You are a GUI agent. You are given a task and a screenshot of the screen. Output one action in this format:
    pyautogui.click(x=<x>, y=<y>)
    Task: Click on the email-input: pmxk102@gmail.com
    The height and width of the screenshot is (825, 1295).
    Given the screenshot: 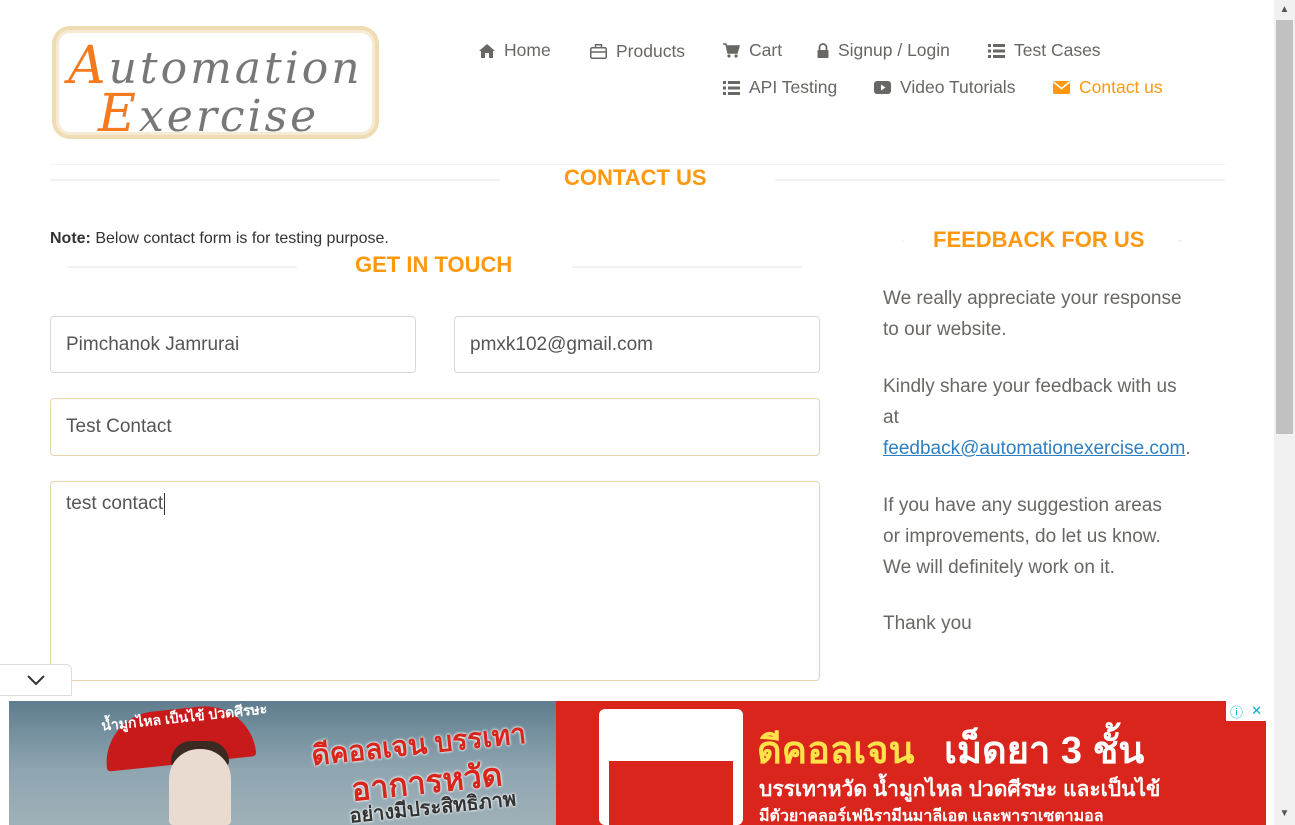 What is the action you would take?
    pyautogui.click(x=637, y=344)
    